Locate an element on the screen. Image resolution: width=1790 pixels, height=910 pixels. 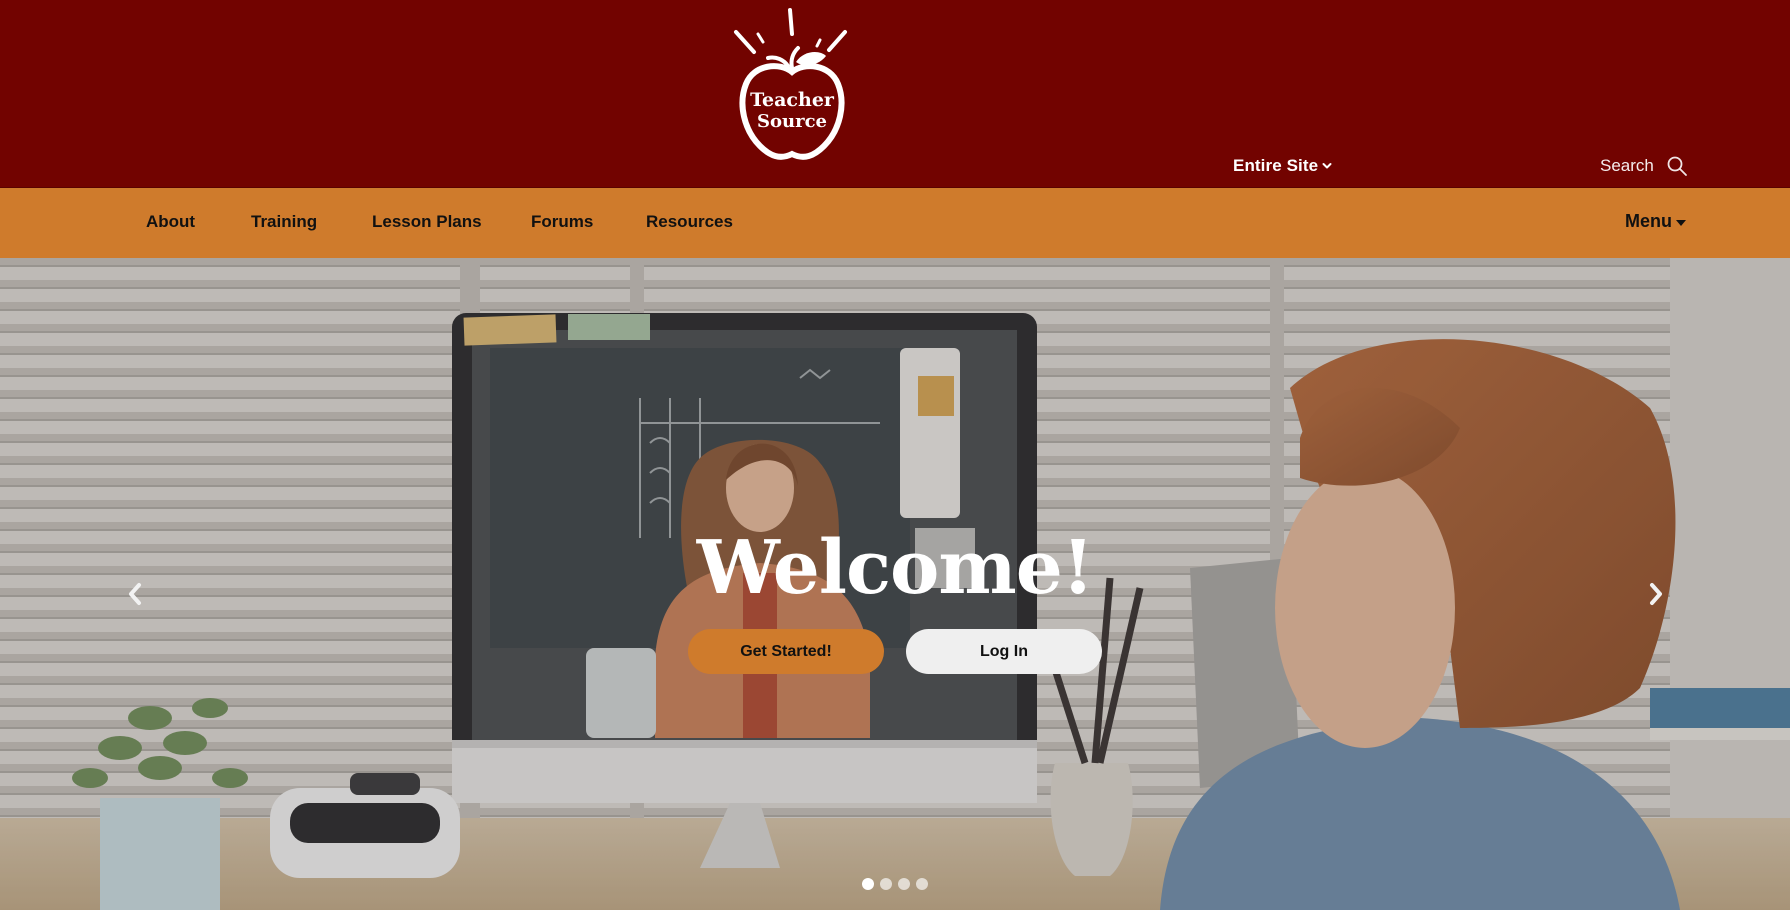
logo-line-1: Teacher is located at coordinates (792, 100).